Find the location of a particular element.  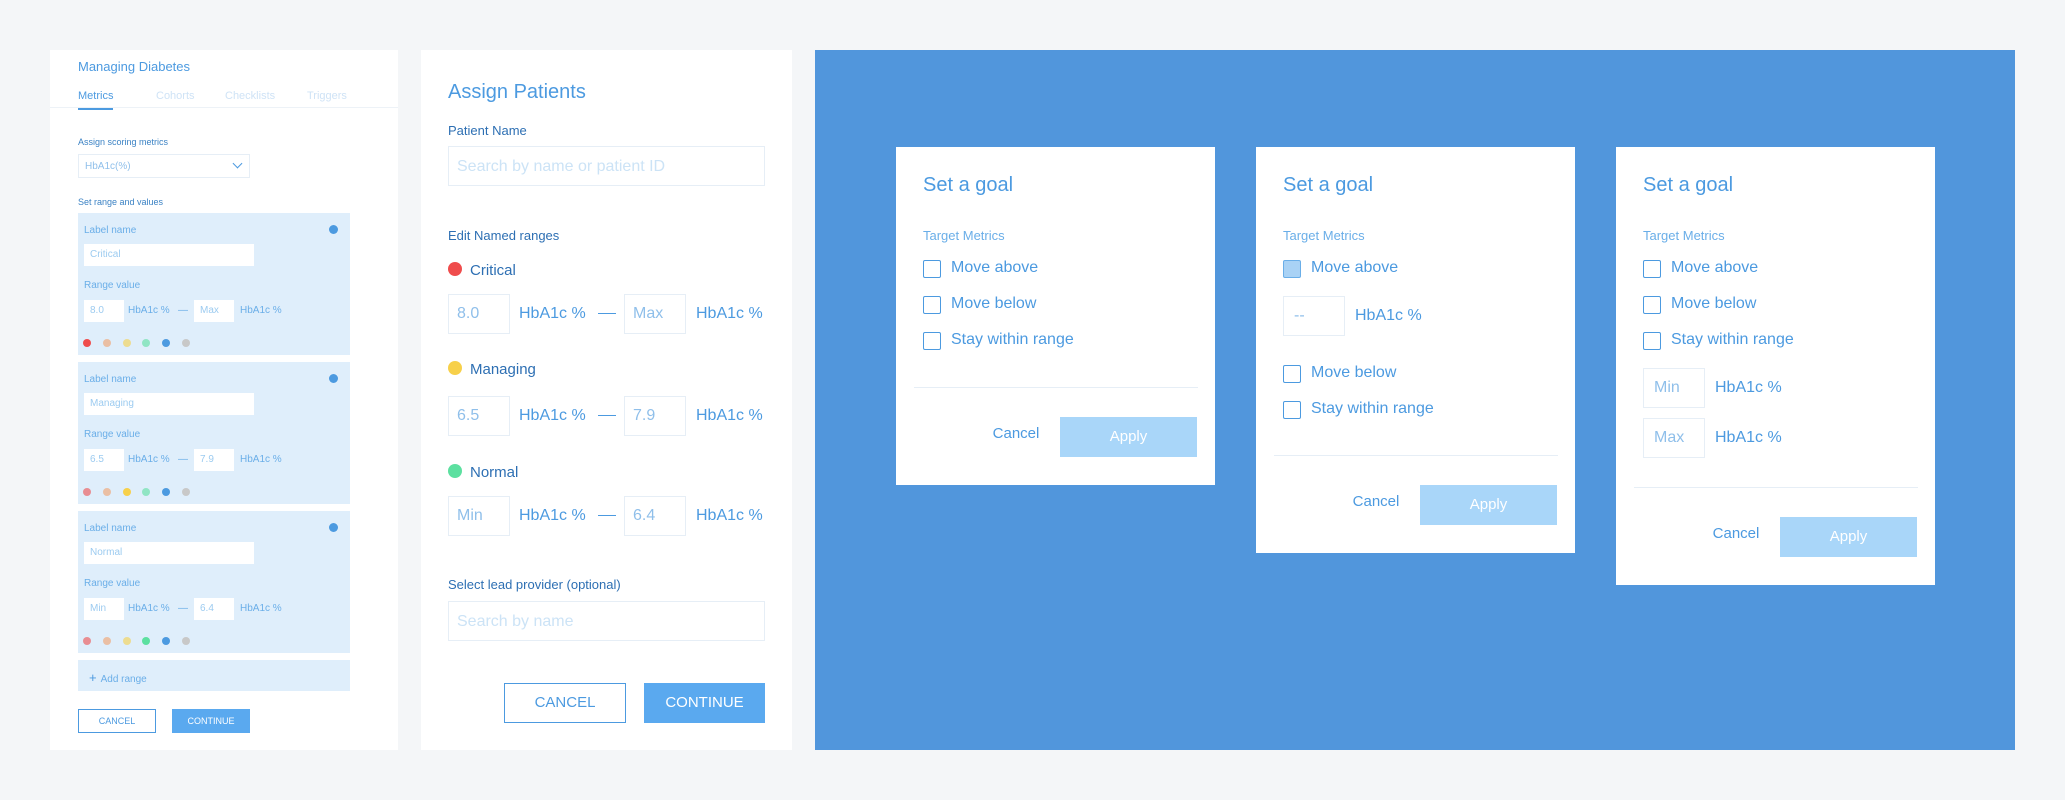

tab-triggers: Triggers is located at coordinates (327, 96).